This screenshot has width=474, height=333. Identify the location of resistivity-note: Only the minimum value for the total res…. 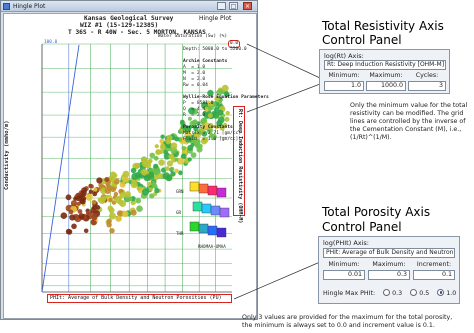
(409, 121).